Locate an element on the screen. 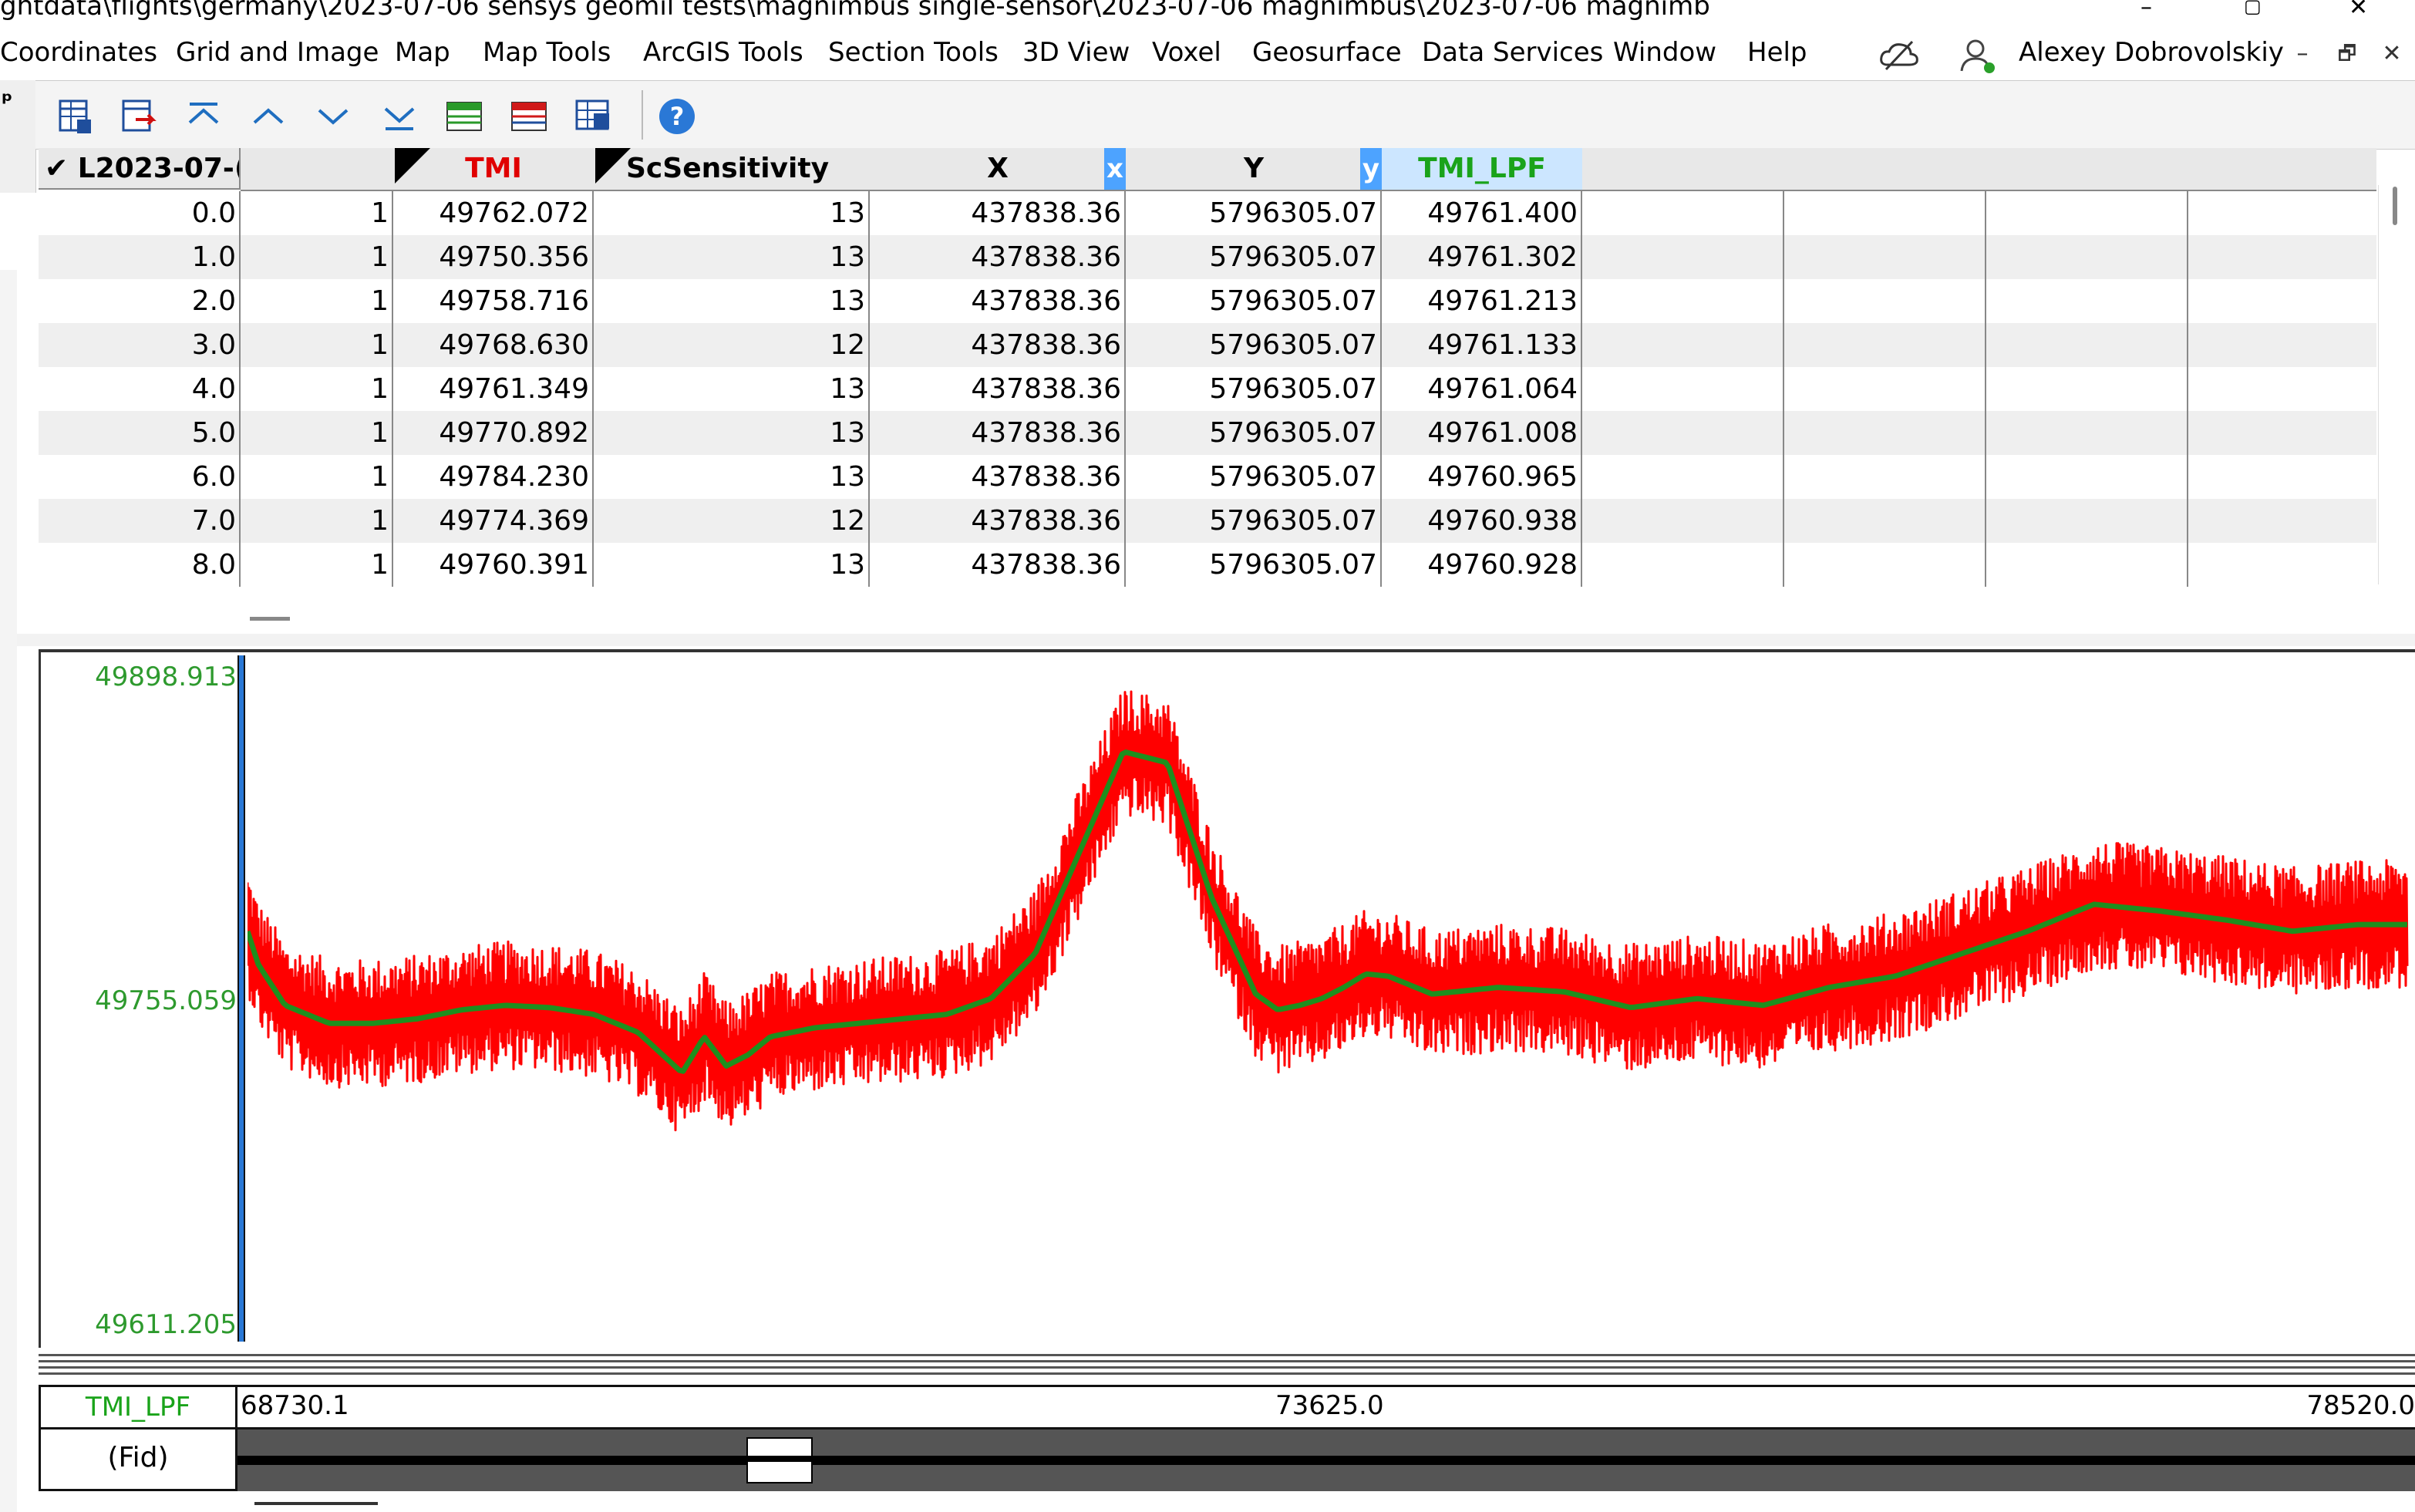  menu-3d-view: 3D View is located at coordinates (1076, 52).